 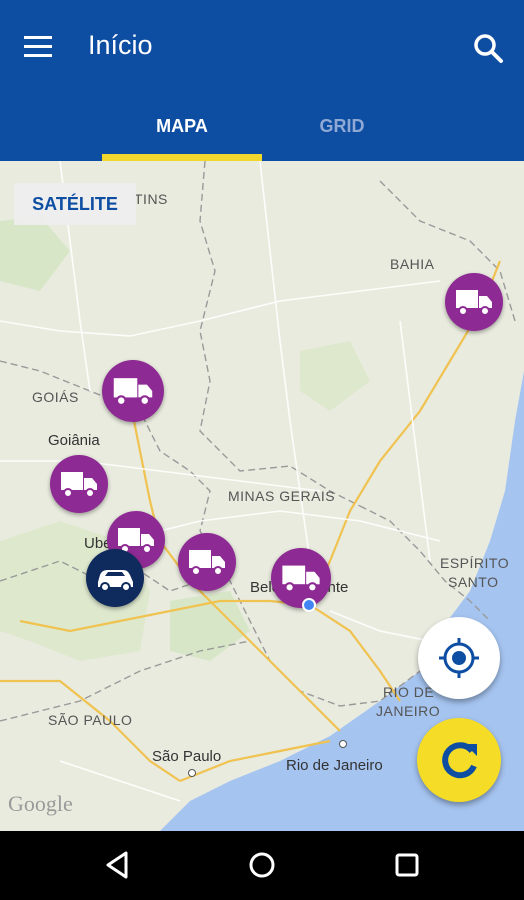 I want to click on car-marker, so click(x=115, y=578).